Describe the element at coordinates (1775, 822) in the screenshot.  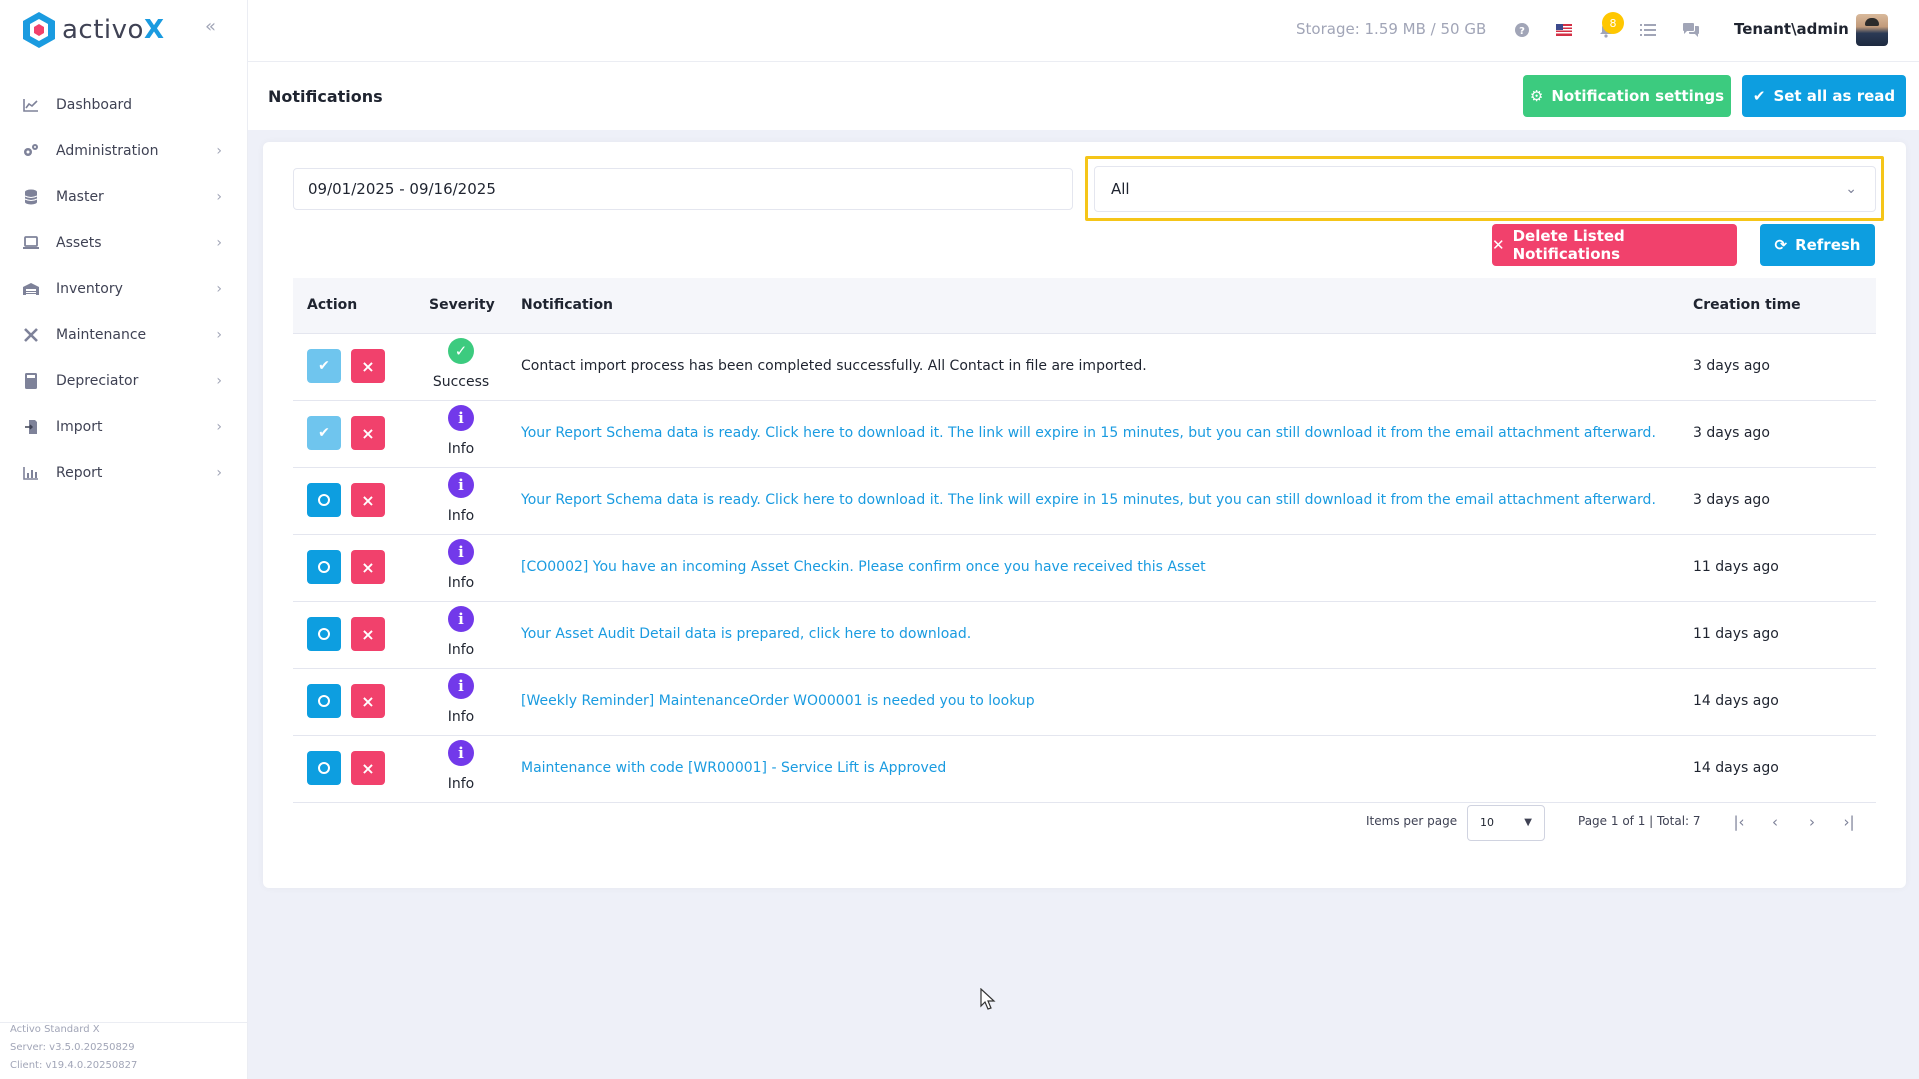
I see `prev-page-icon: ‹` at that location.